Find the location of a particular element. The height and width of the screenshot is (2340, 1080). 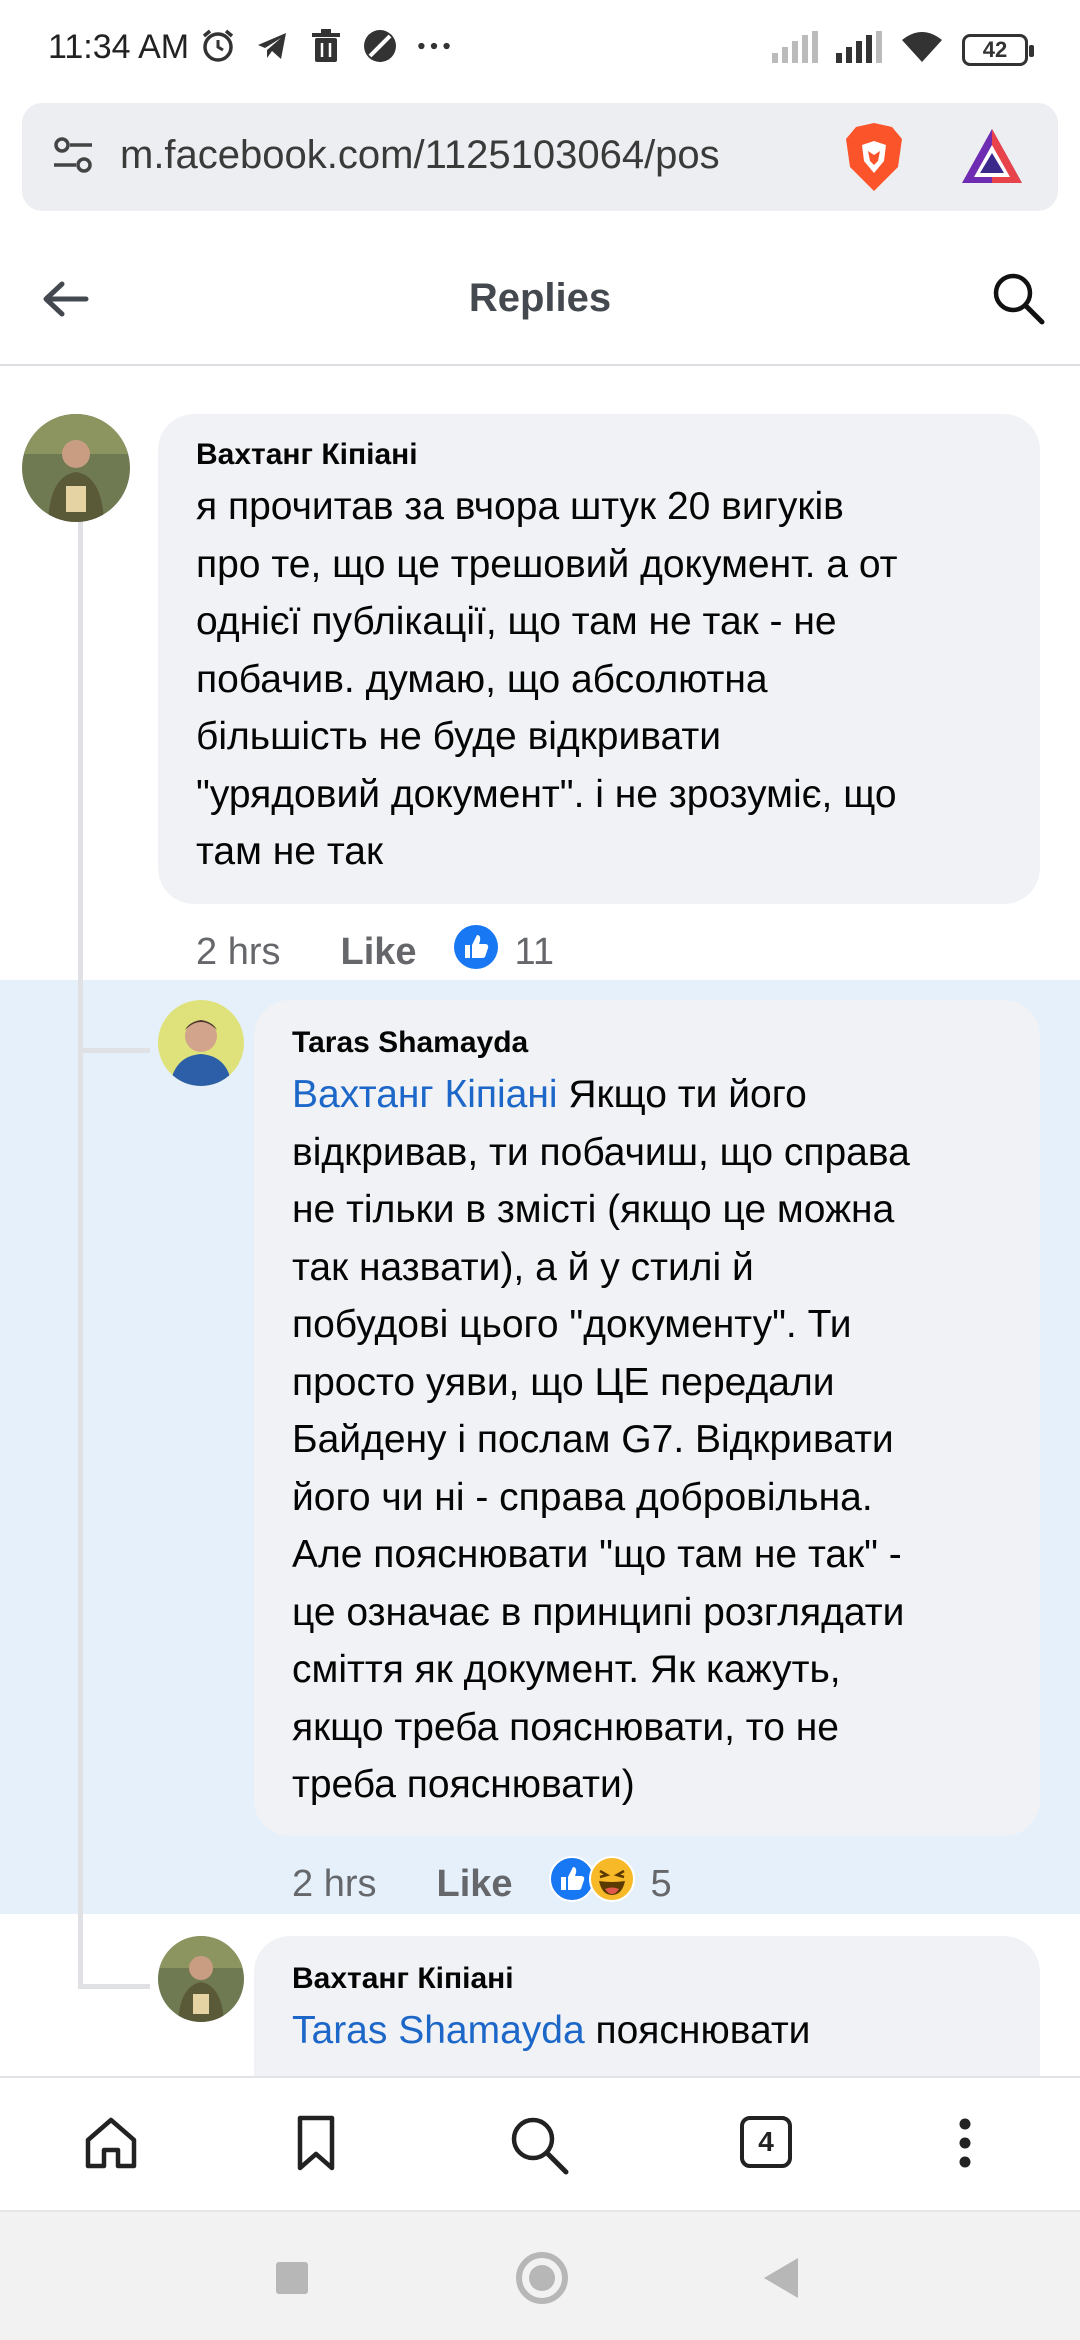

comment-line: там не так is located at coordinates (290, 851).